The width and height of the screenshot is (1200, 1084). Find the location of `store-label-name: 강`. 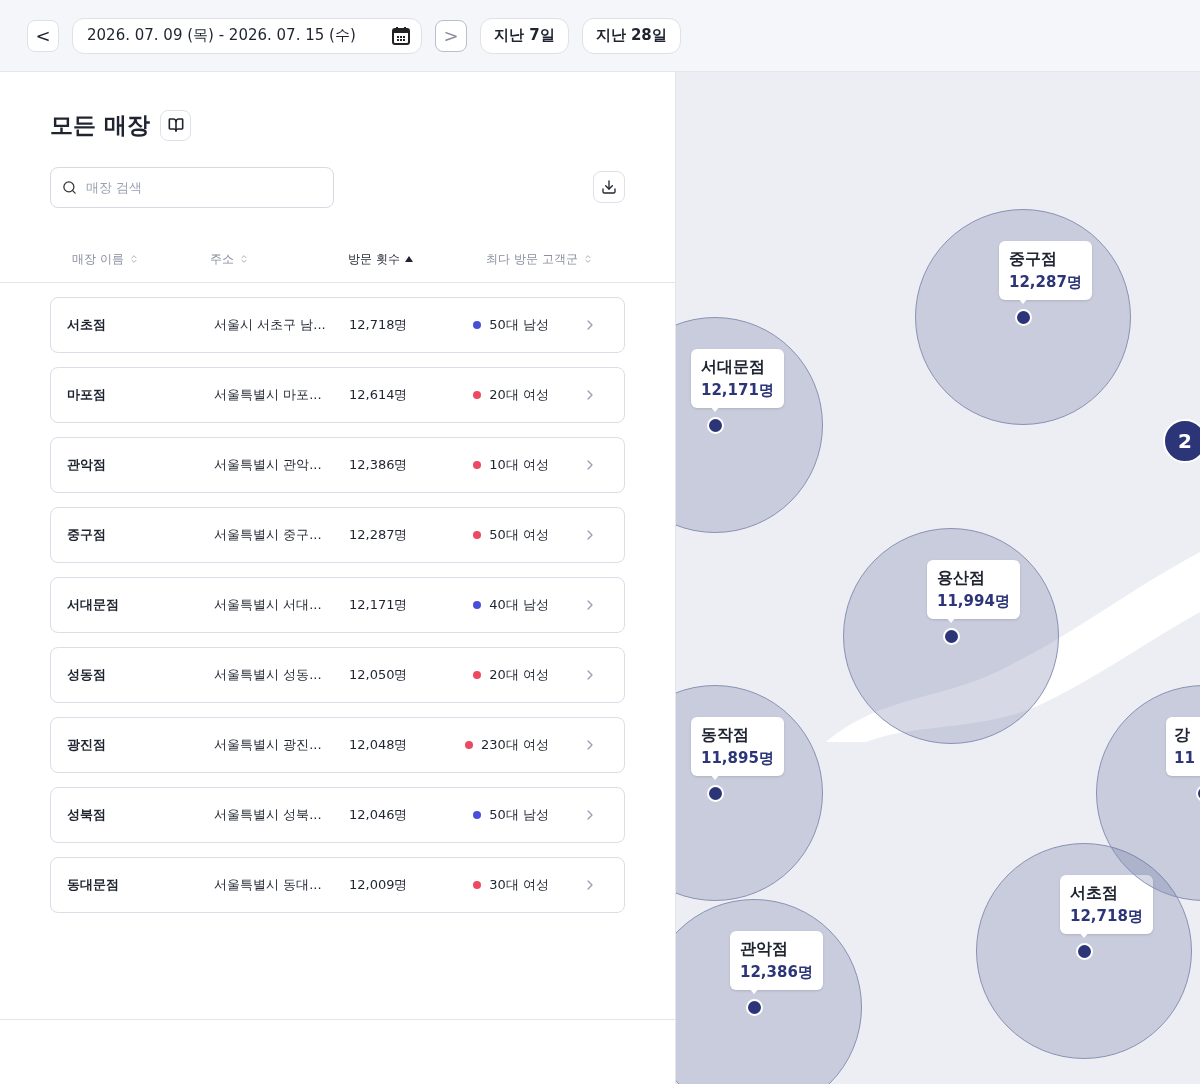

store-label-name: 강 is located at coordinates (1182, 735).